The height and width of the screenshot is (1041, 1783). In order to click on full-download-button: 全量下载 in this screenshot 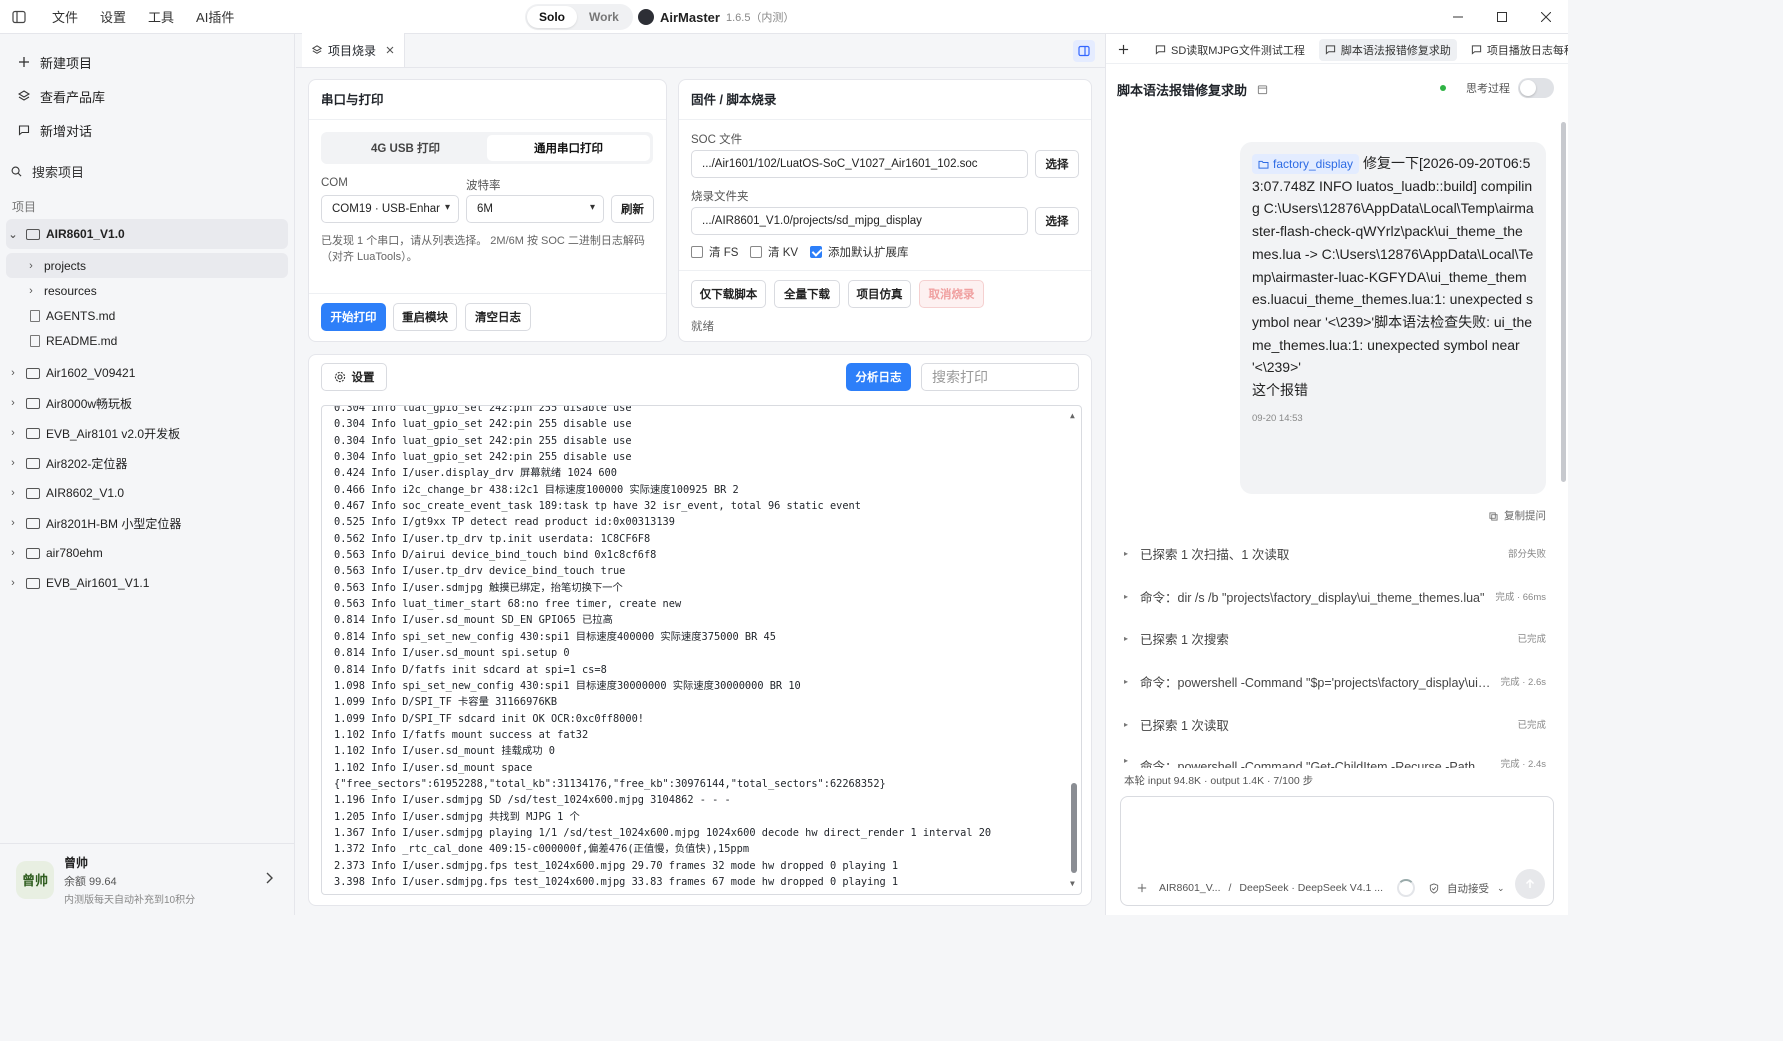, I will do `click(807, 294)`.